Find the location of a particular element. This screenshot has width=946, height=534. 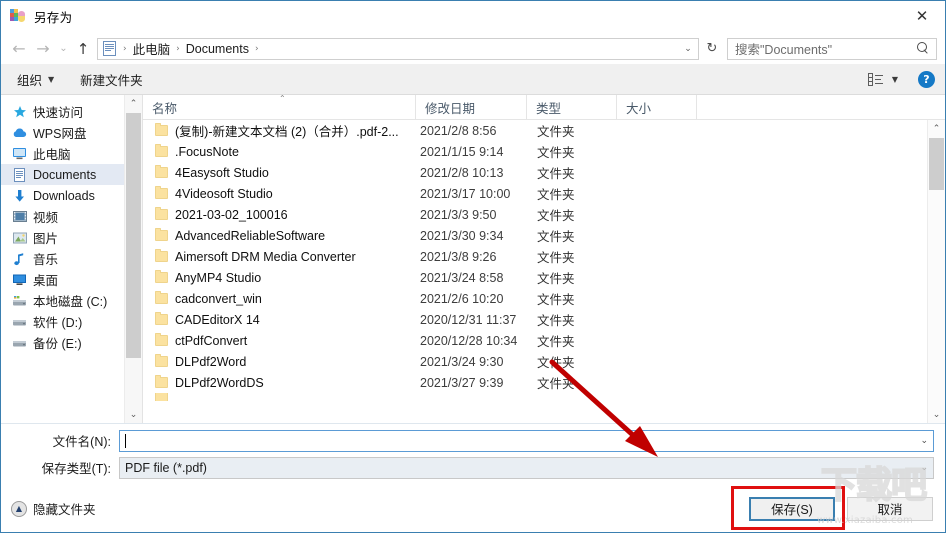

table-row: CADEditorX 14 2020/12/31 11:37 文件夹 is located at coordinates (544, 319).